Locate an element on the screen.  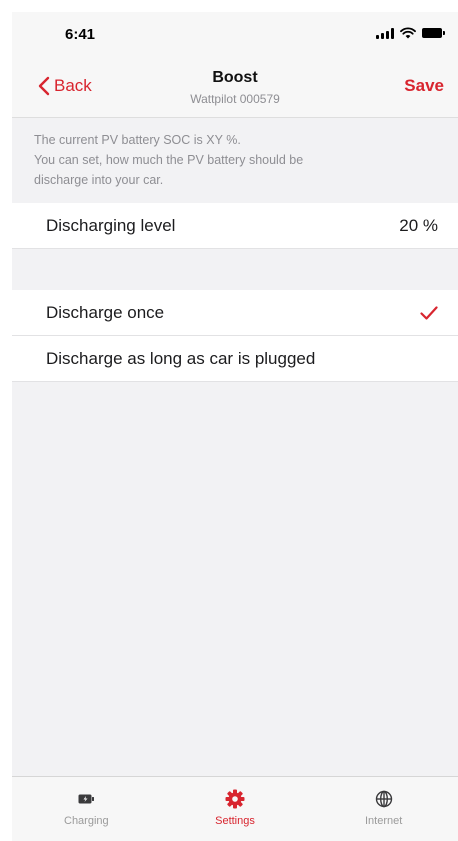
page-subtitle: Wattpilot 000579 is located at coordinates (235, 99).